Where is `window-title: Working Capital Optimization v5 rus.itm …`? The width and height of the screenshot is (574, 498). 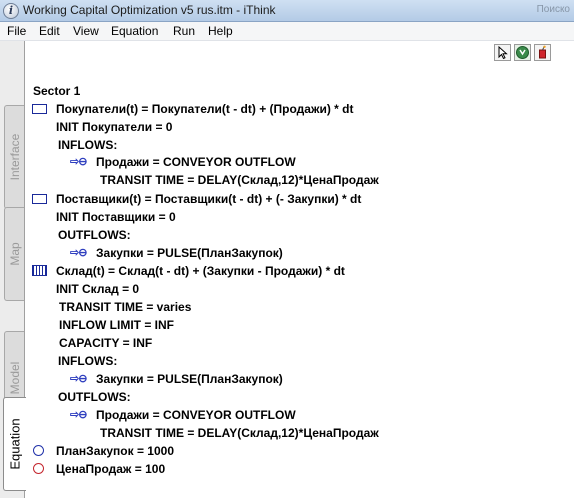
window-title: Working Capital Optimization v5 rus.itm … is located at coordinates (149, 10).